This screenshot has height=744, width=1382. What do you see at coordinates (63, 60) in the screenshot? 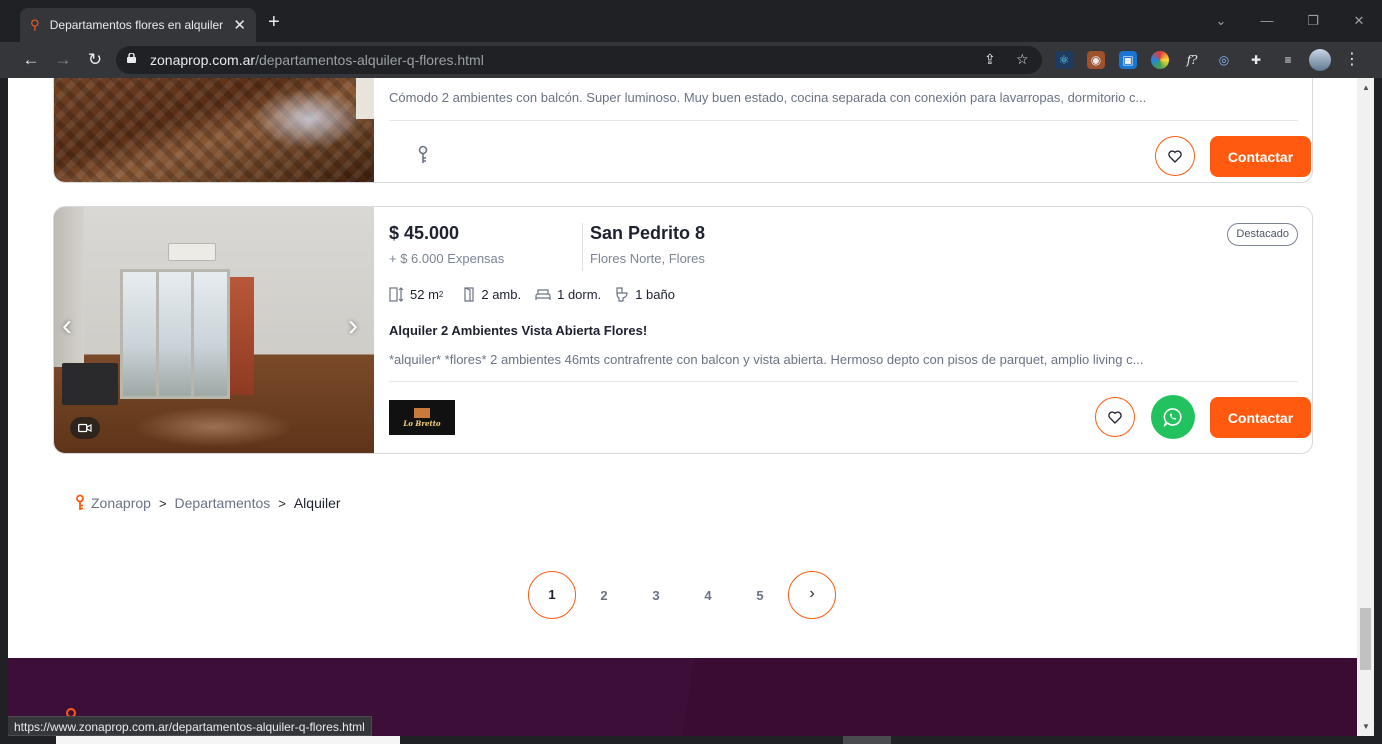
I see `forward-arrow-icon: →` at bounding box center [63, 60].